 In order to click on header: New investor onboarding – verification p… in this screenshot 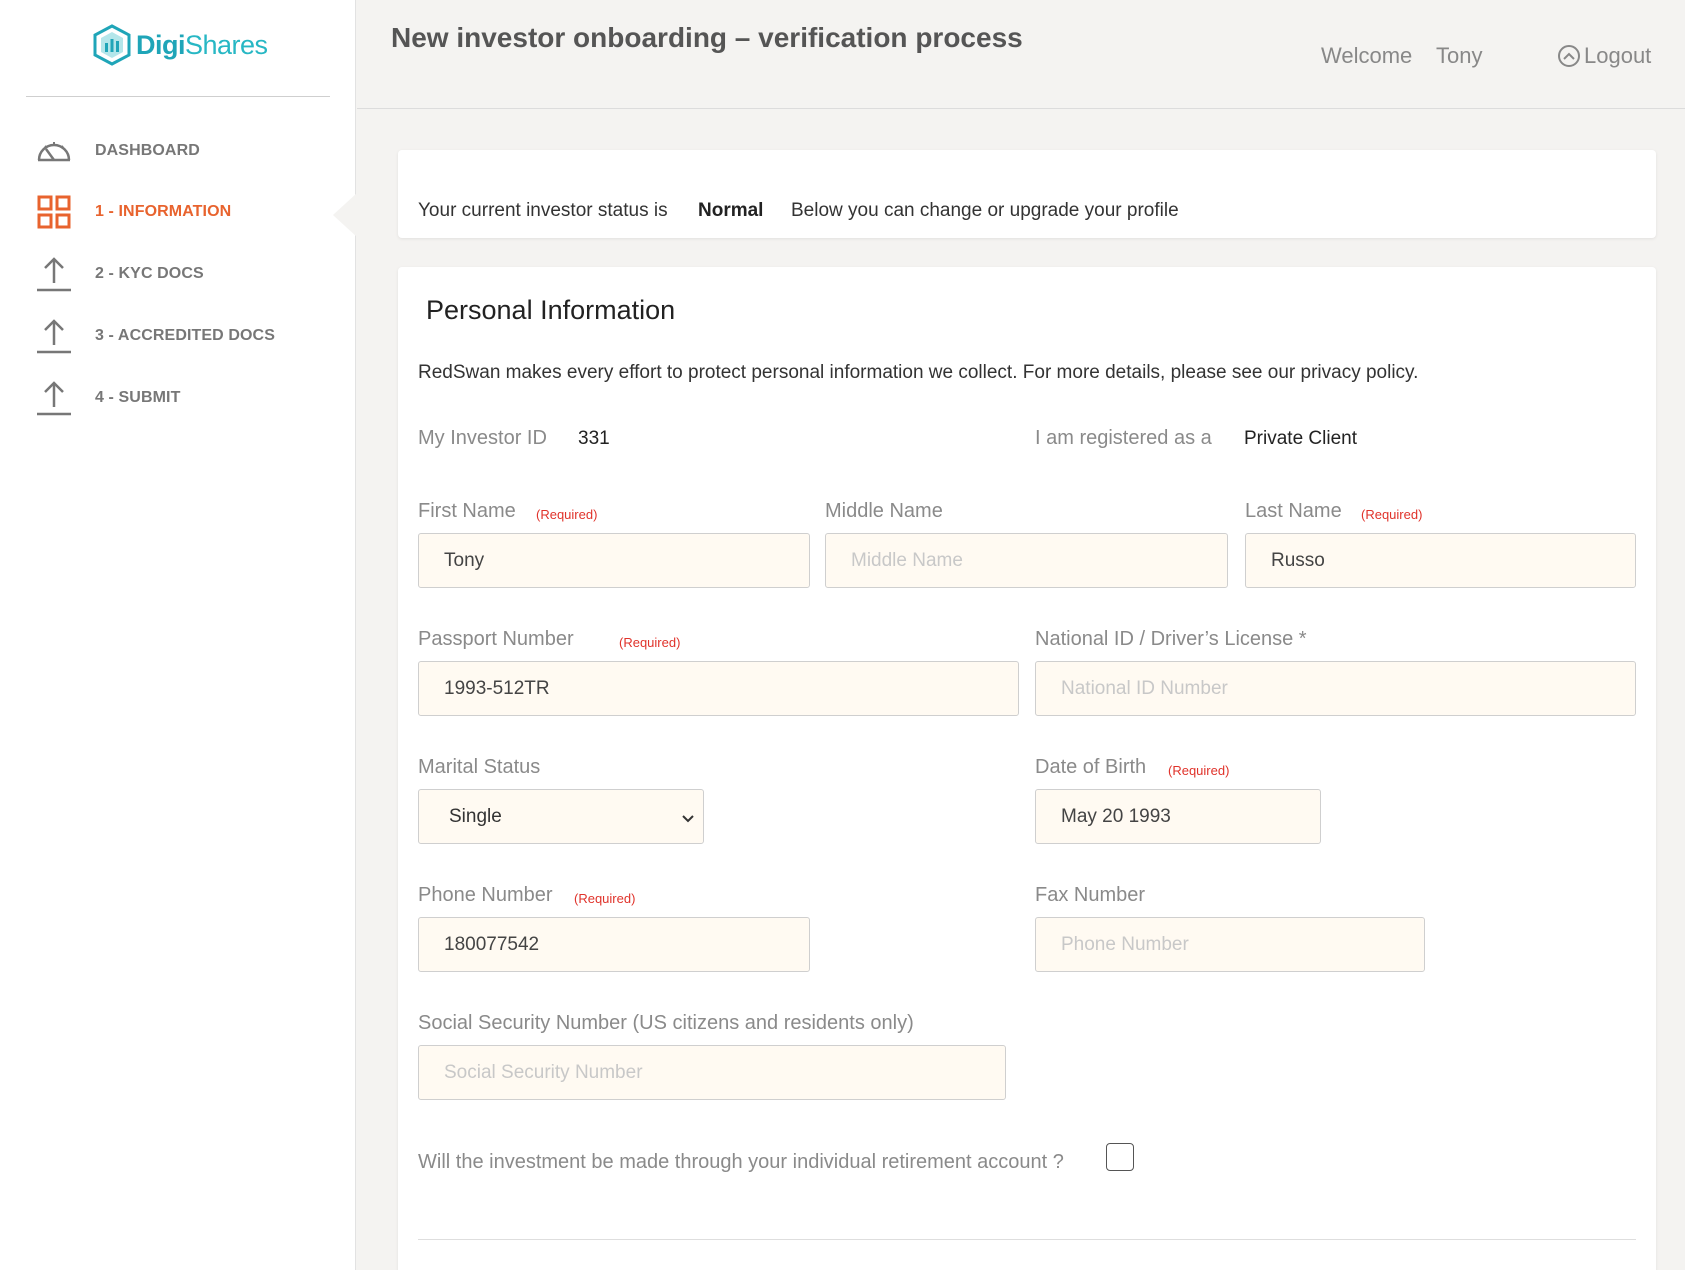, I will do `click(1021, 54)`.